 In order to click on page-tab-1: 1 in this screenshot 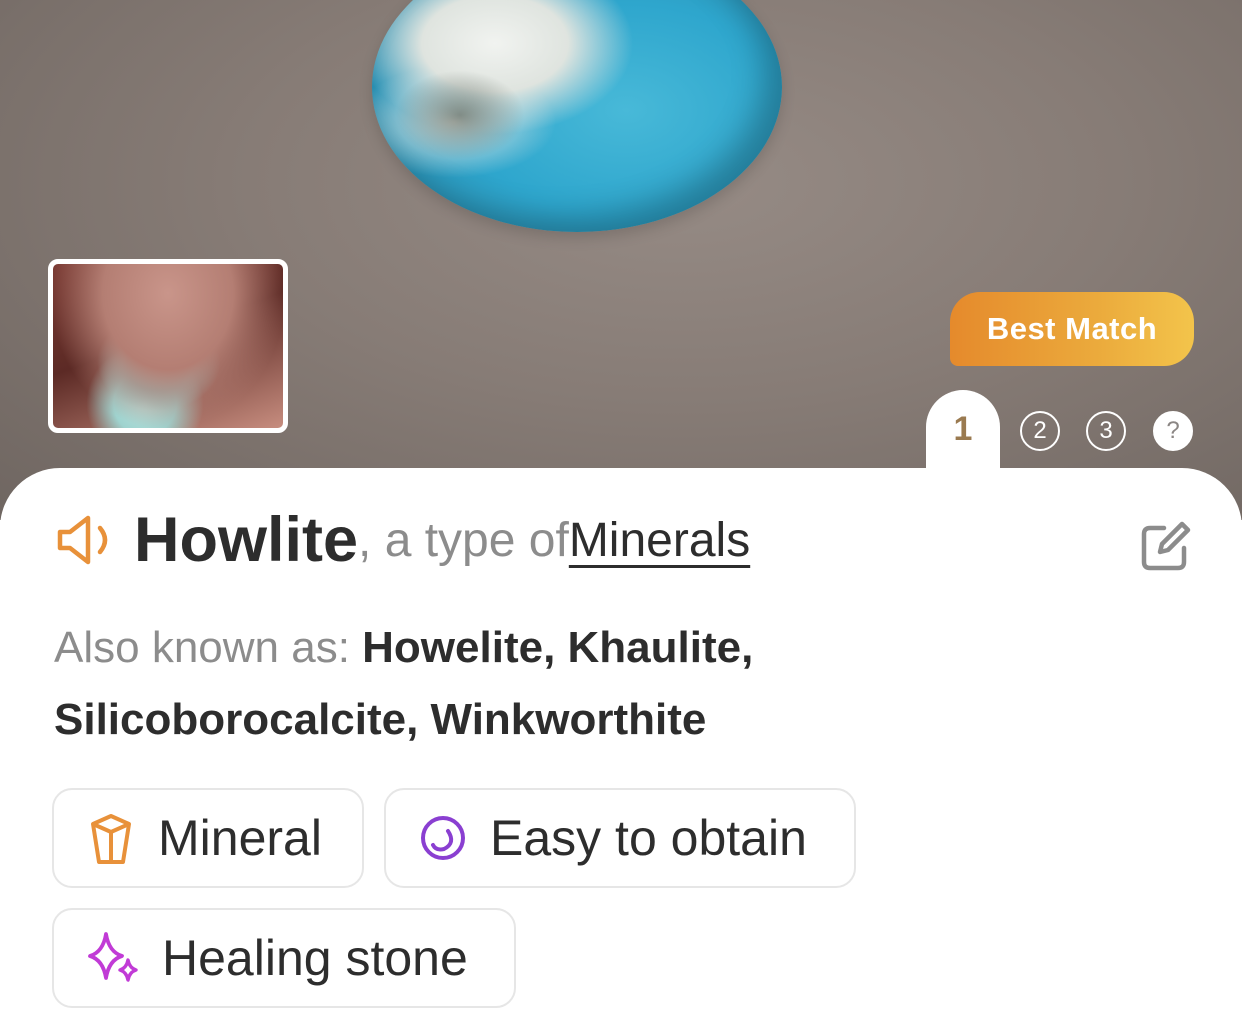, I will do `click(963, 430)`.